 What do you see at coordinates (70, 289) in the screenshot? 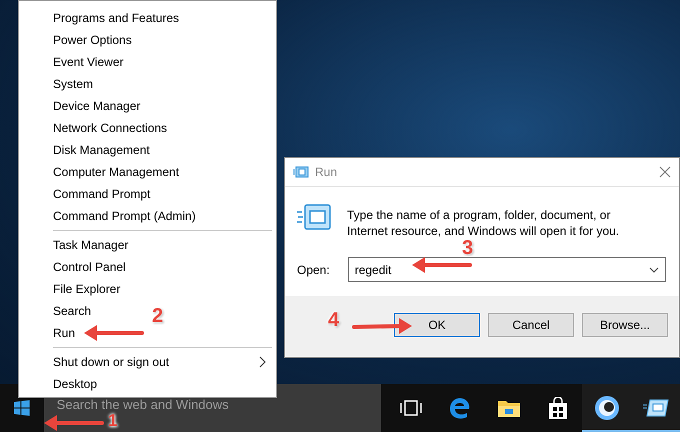
I see `menu-item: File Explorer` at bounding box center [70, 289].